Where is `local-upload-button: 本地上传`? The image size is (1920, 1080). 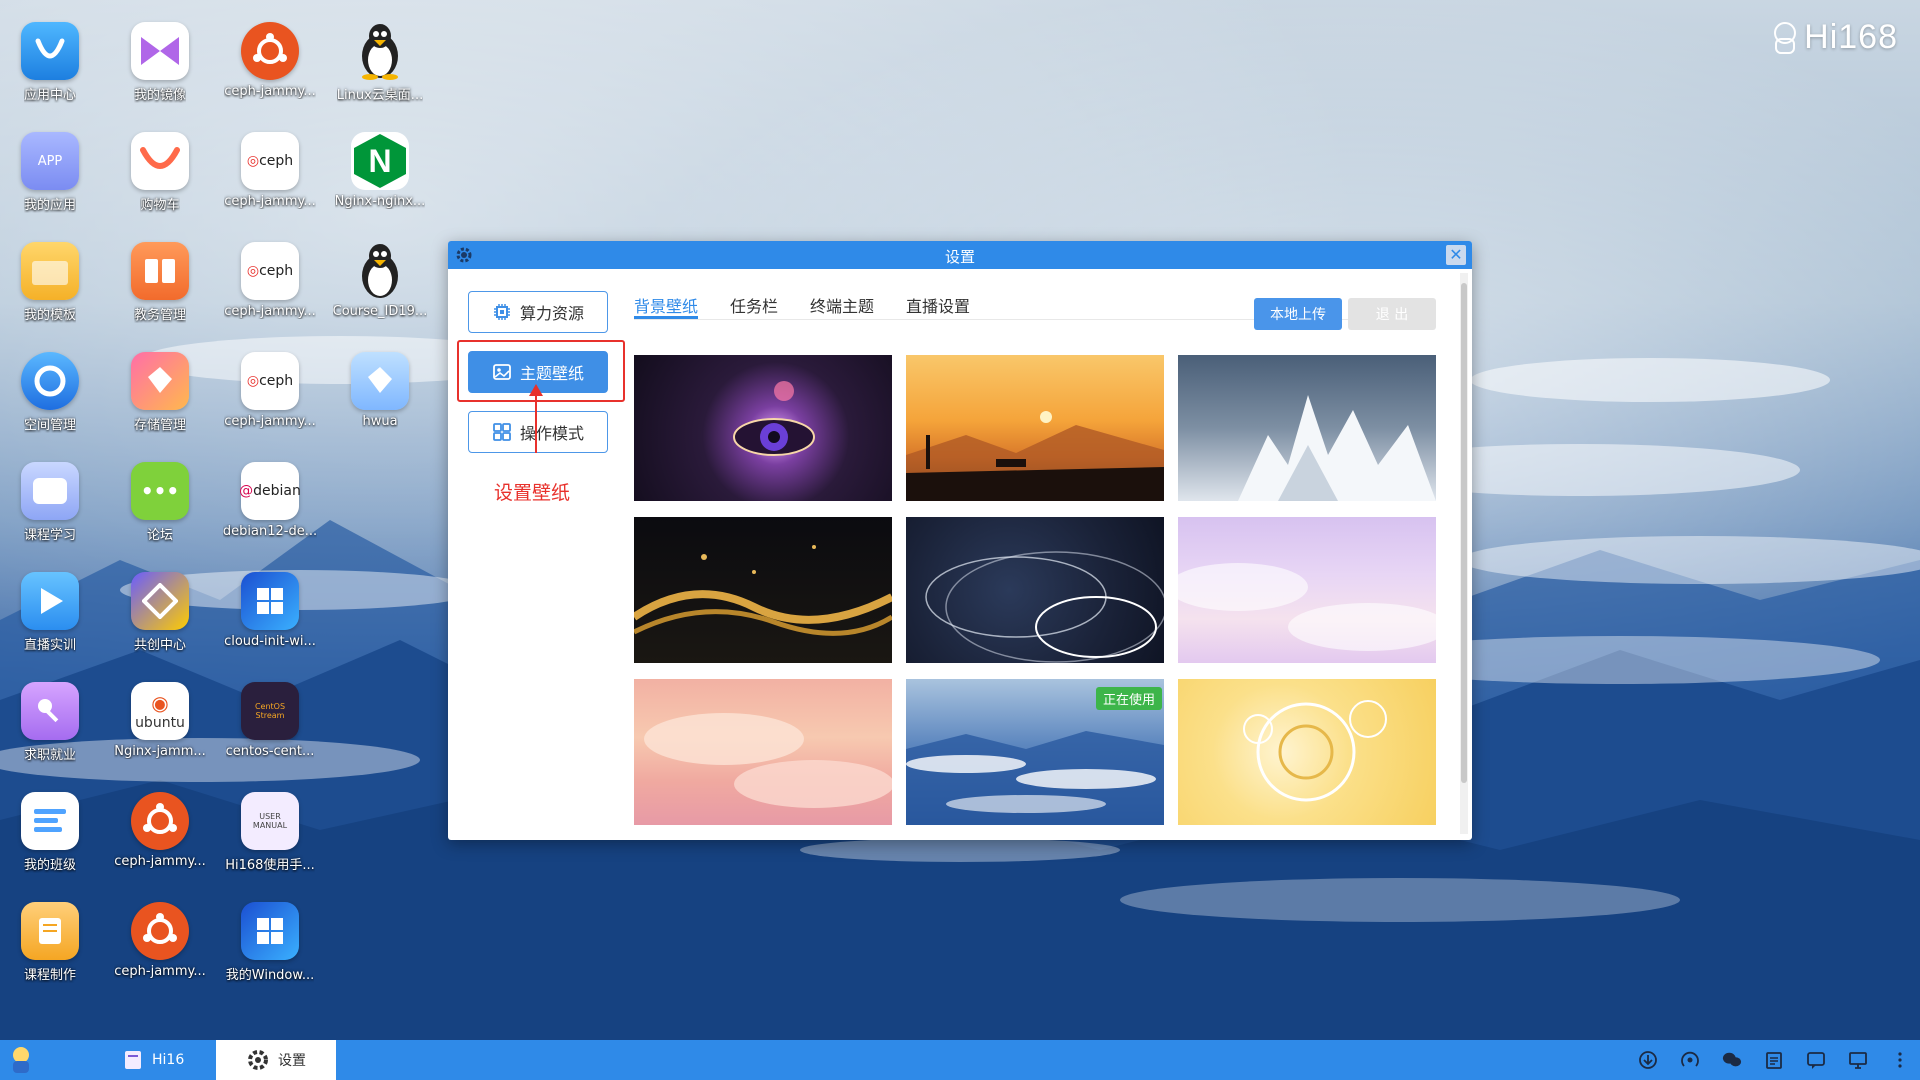 local-upload-button: 本地上传 is located at coordinates (1298, 314).